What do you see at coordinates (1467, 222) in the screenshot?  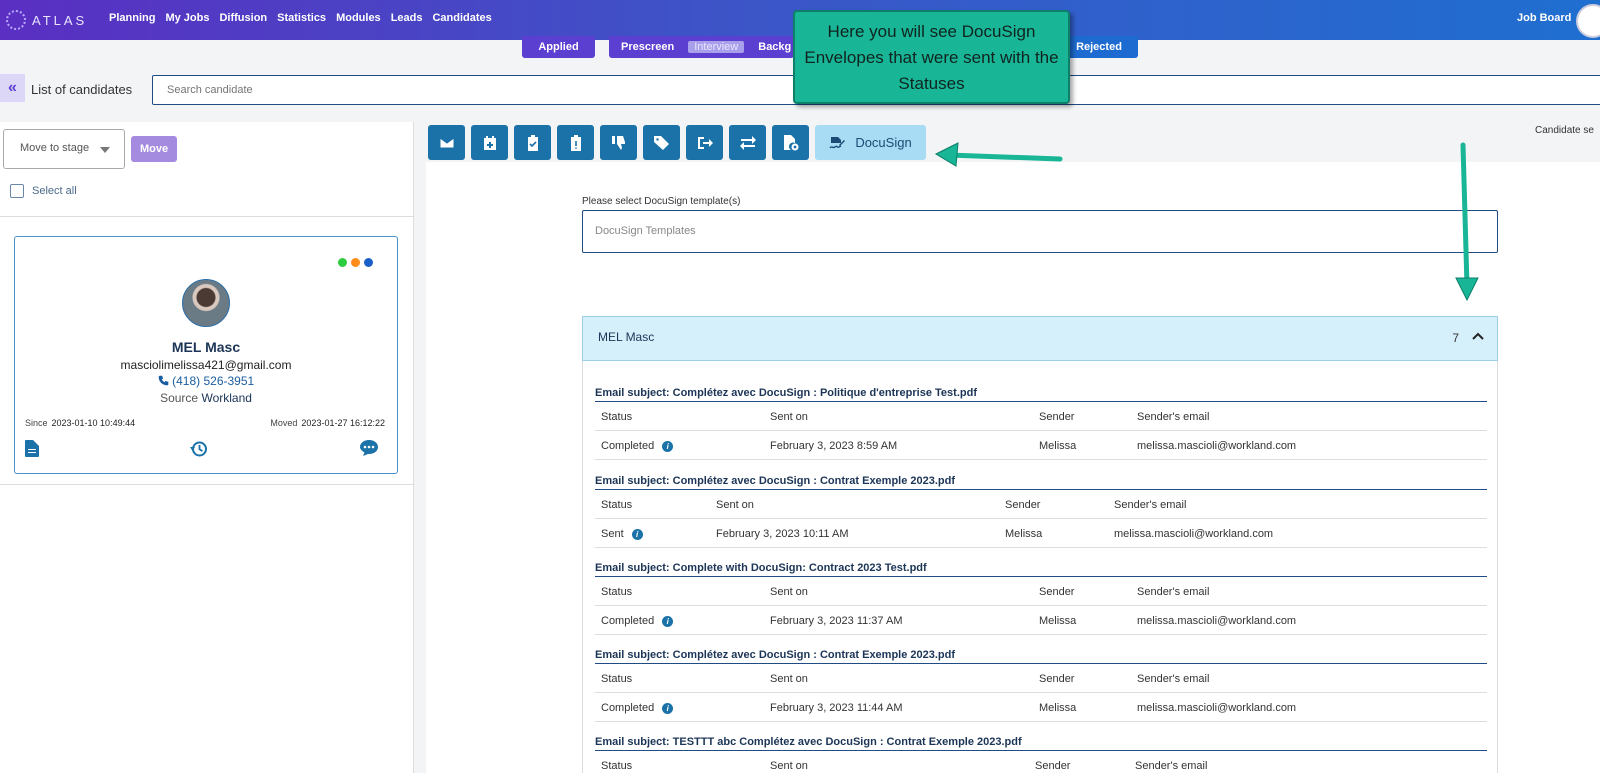 I see `arrow-to-envelopes` at bounding box center [1467, 222].